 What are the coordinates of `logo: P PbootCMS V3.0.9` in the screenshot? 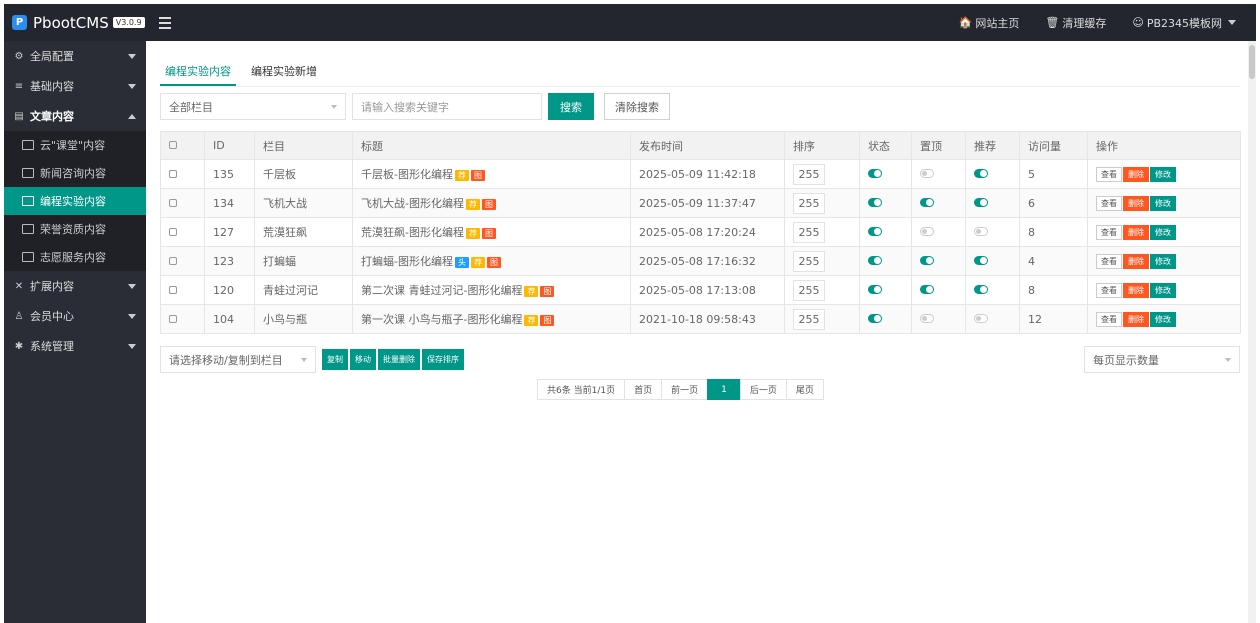 It's located at (75, 22).